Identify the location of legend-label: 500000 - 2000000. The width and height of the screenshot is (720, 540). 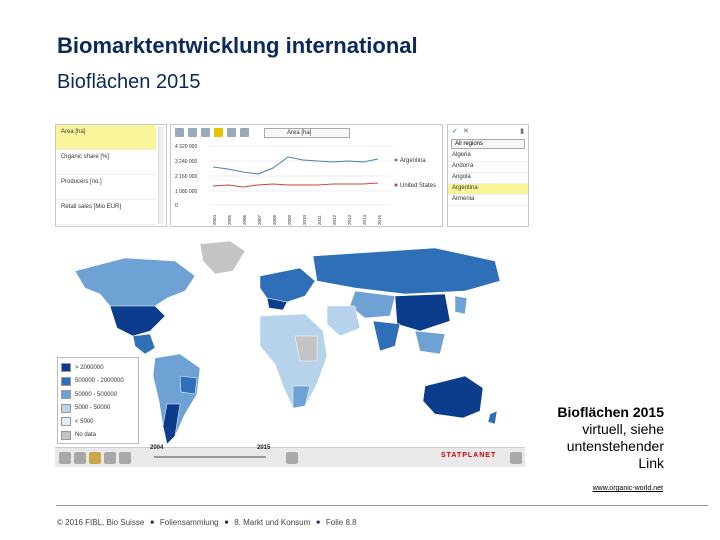
(99, 381).